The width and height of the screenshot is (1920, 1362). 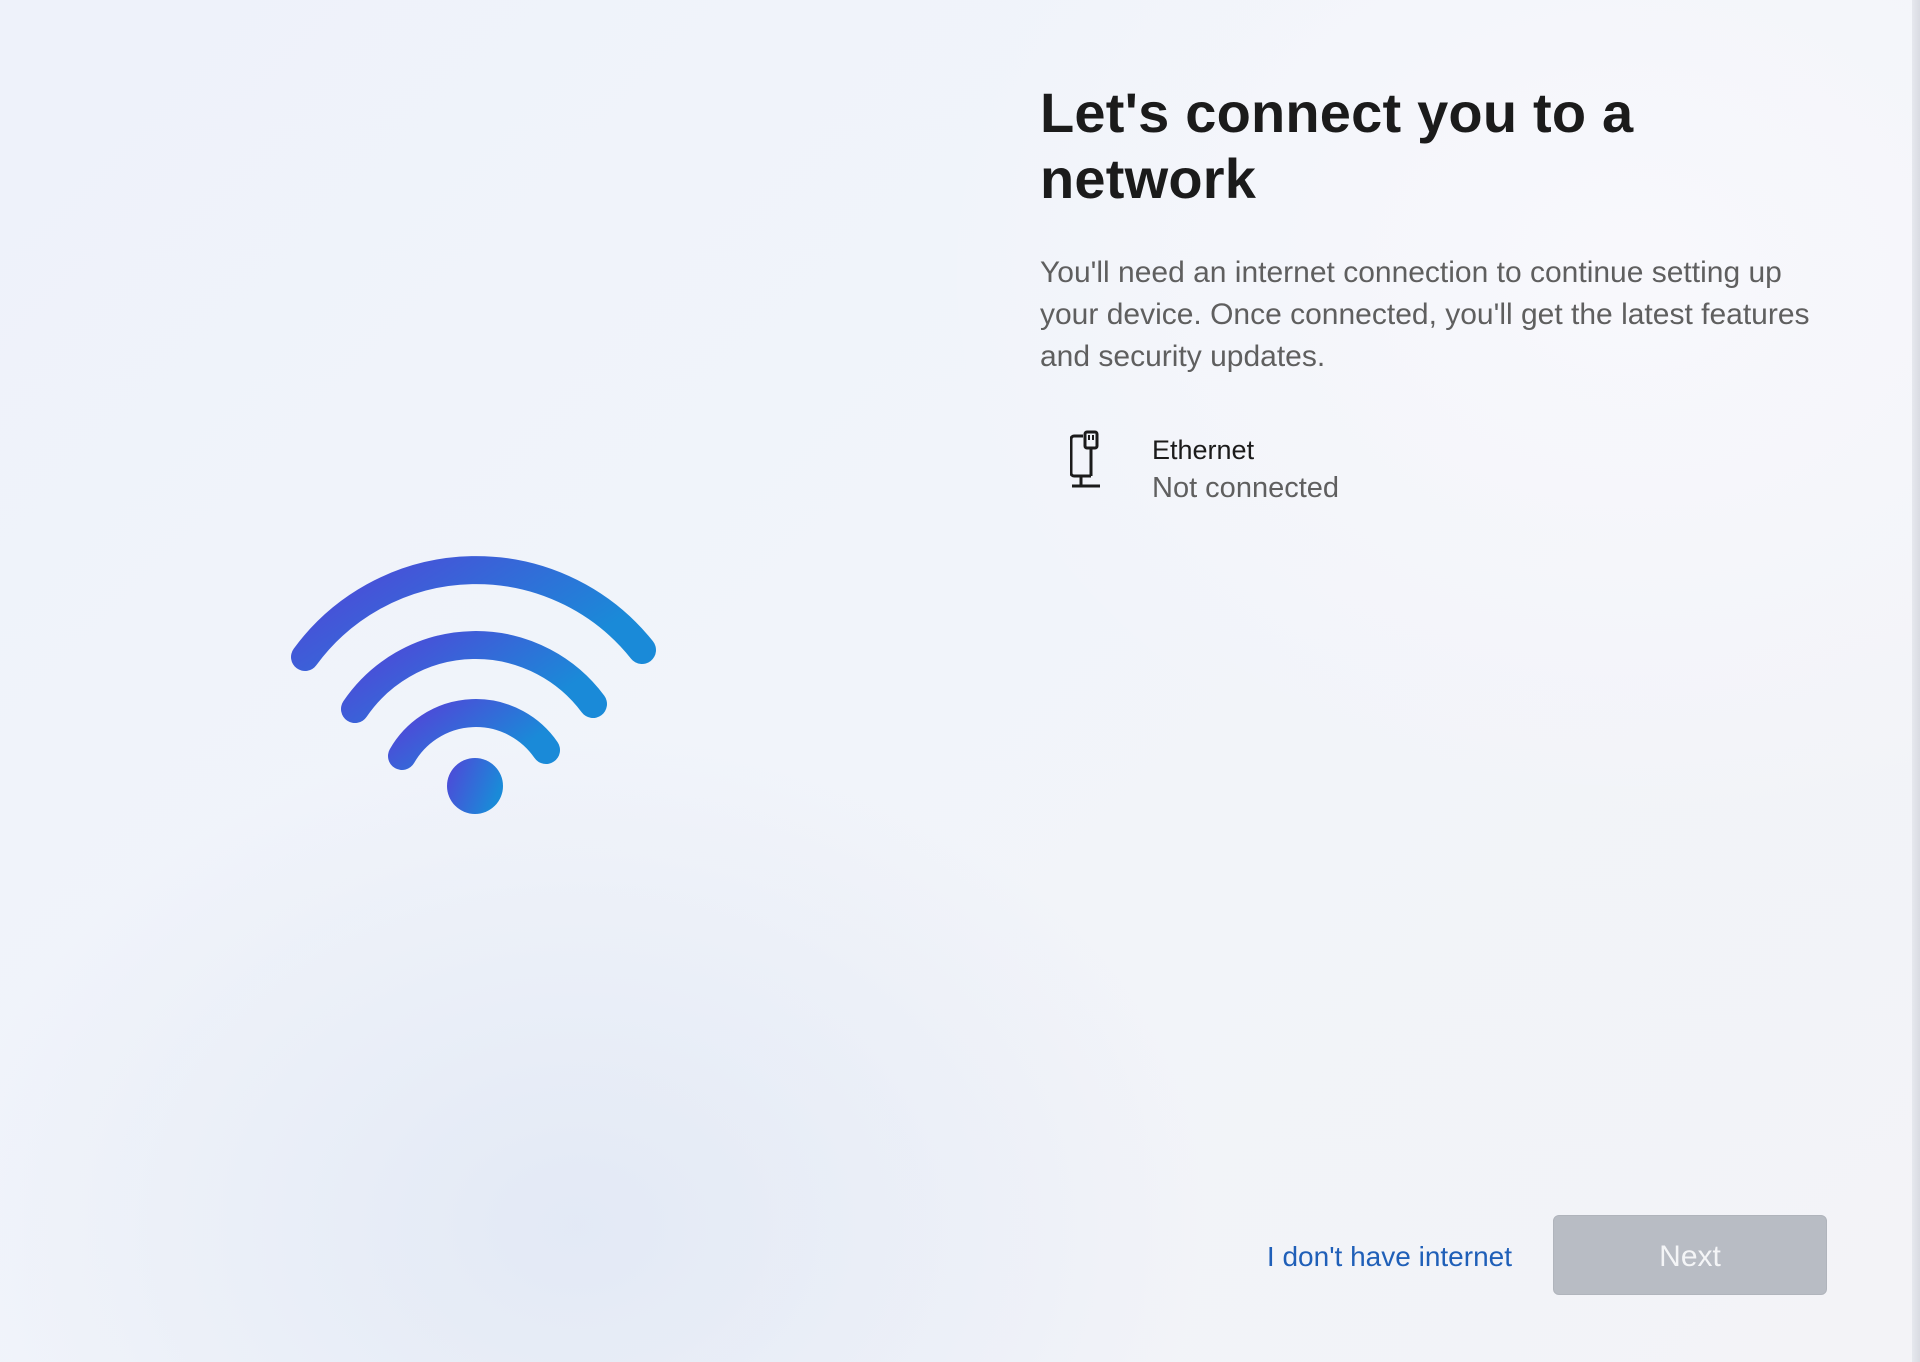 I want to click on network-info: Ethernet Not connected, so click(x=1245, y=464).